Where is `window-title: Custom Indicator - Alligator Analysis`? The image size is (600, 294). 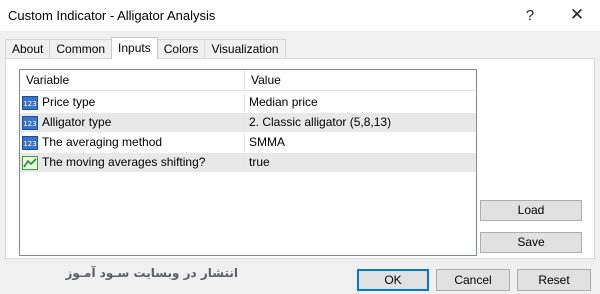
window-title: Custom Indicator - Alligator Analysis is located at coordinates (112, 15).